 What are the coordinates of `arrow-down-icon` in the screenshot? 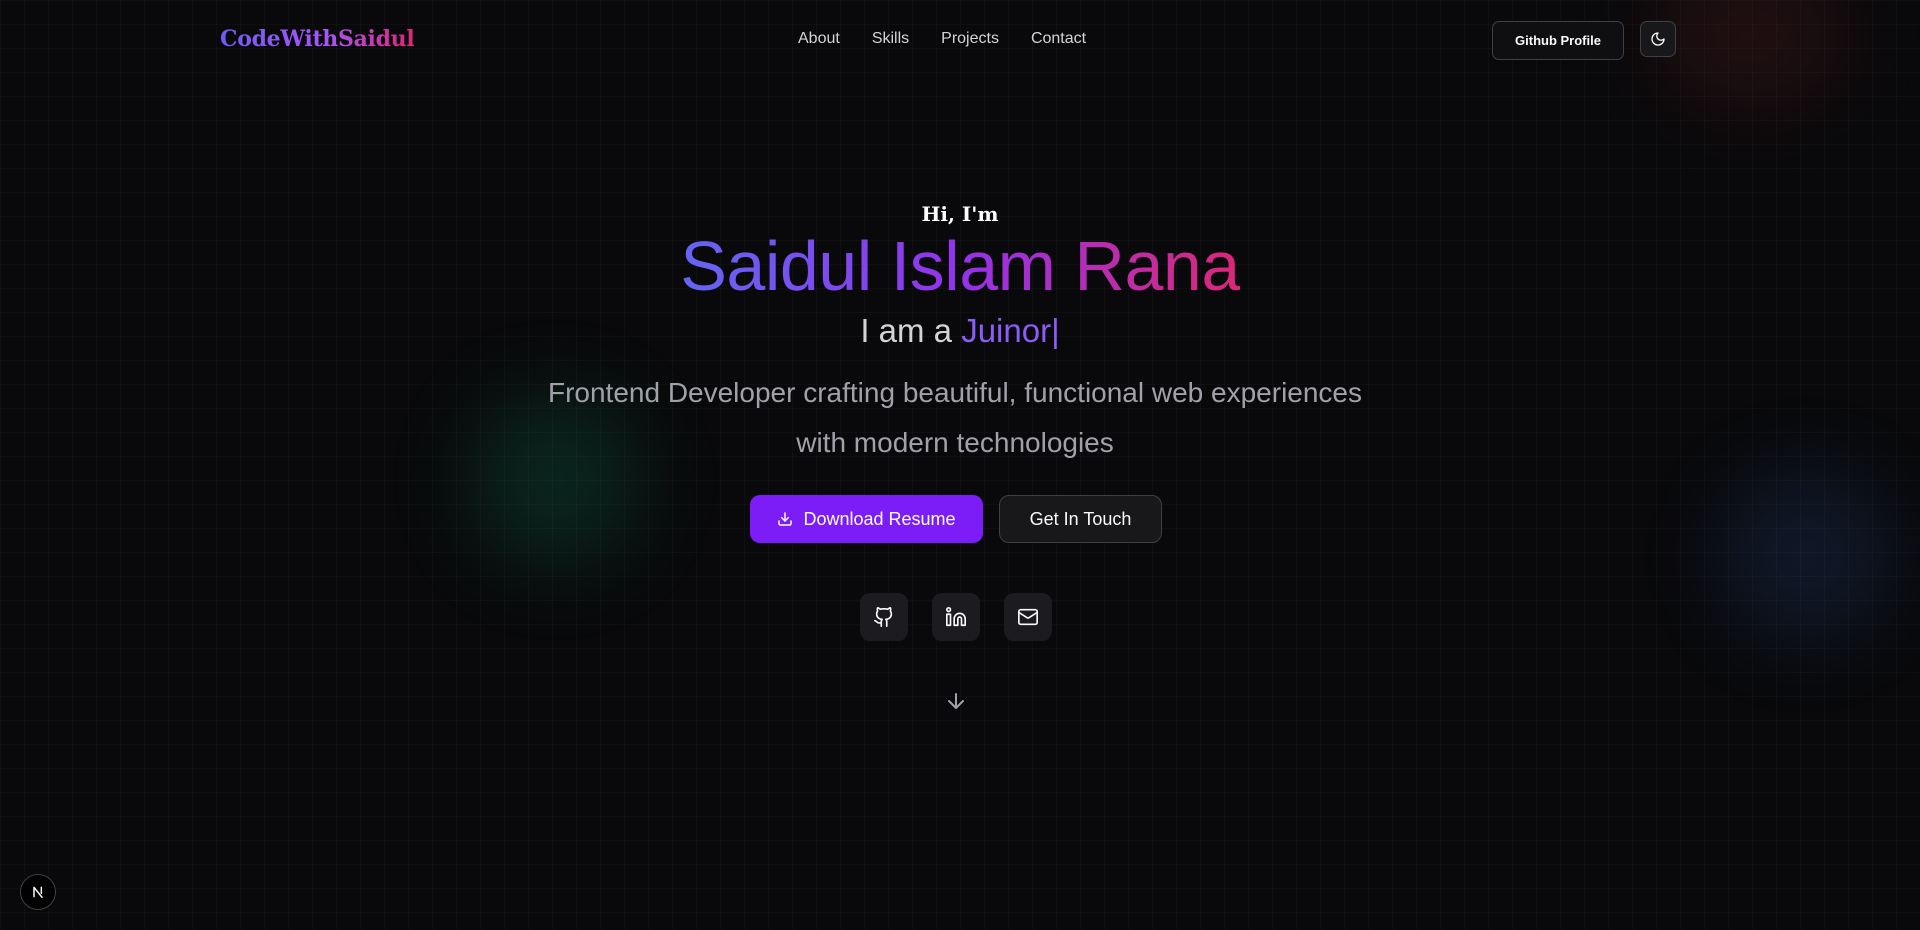 It's located at (956, 701).